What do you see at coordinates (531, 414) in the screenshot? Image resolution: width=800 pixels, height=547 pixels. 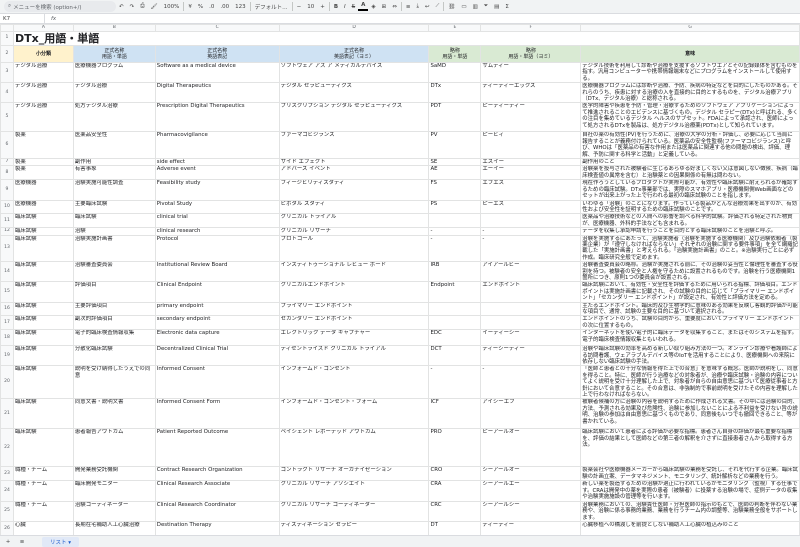 I see `cell-abbr-reading: アイシーエフ` at bounding box center [531, 414].